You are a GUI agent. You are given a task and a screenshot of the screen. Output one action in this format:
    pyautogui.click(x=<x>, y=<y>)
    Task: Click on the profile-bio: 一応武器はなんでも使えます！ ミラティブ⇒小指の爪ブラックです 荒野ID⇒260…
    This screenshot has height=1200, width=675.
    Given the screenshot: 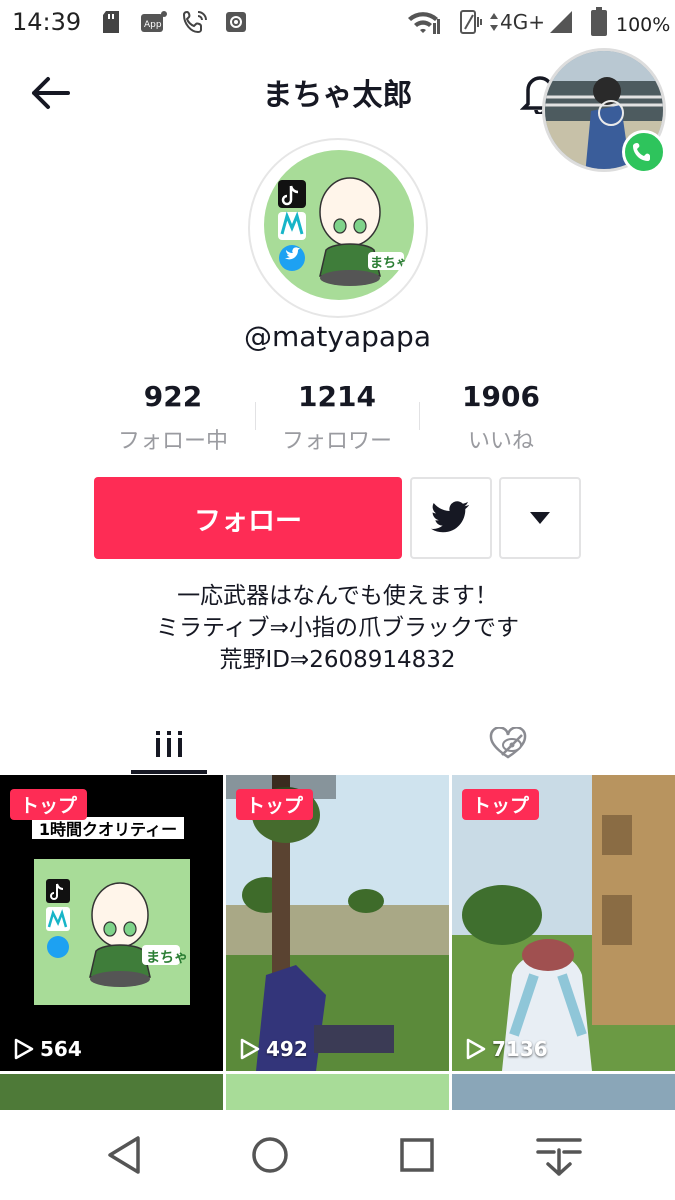 What is the action you would take?
    pyautogui.click(x=337, y=628)
    